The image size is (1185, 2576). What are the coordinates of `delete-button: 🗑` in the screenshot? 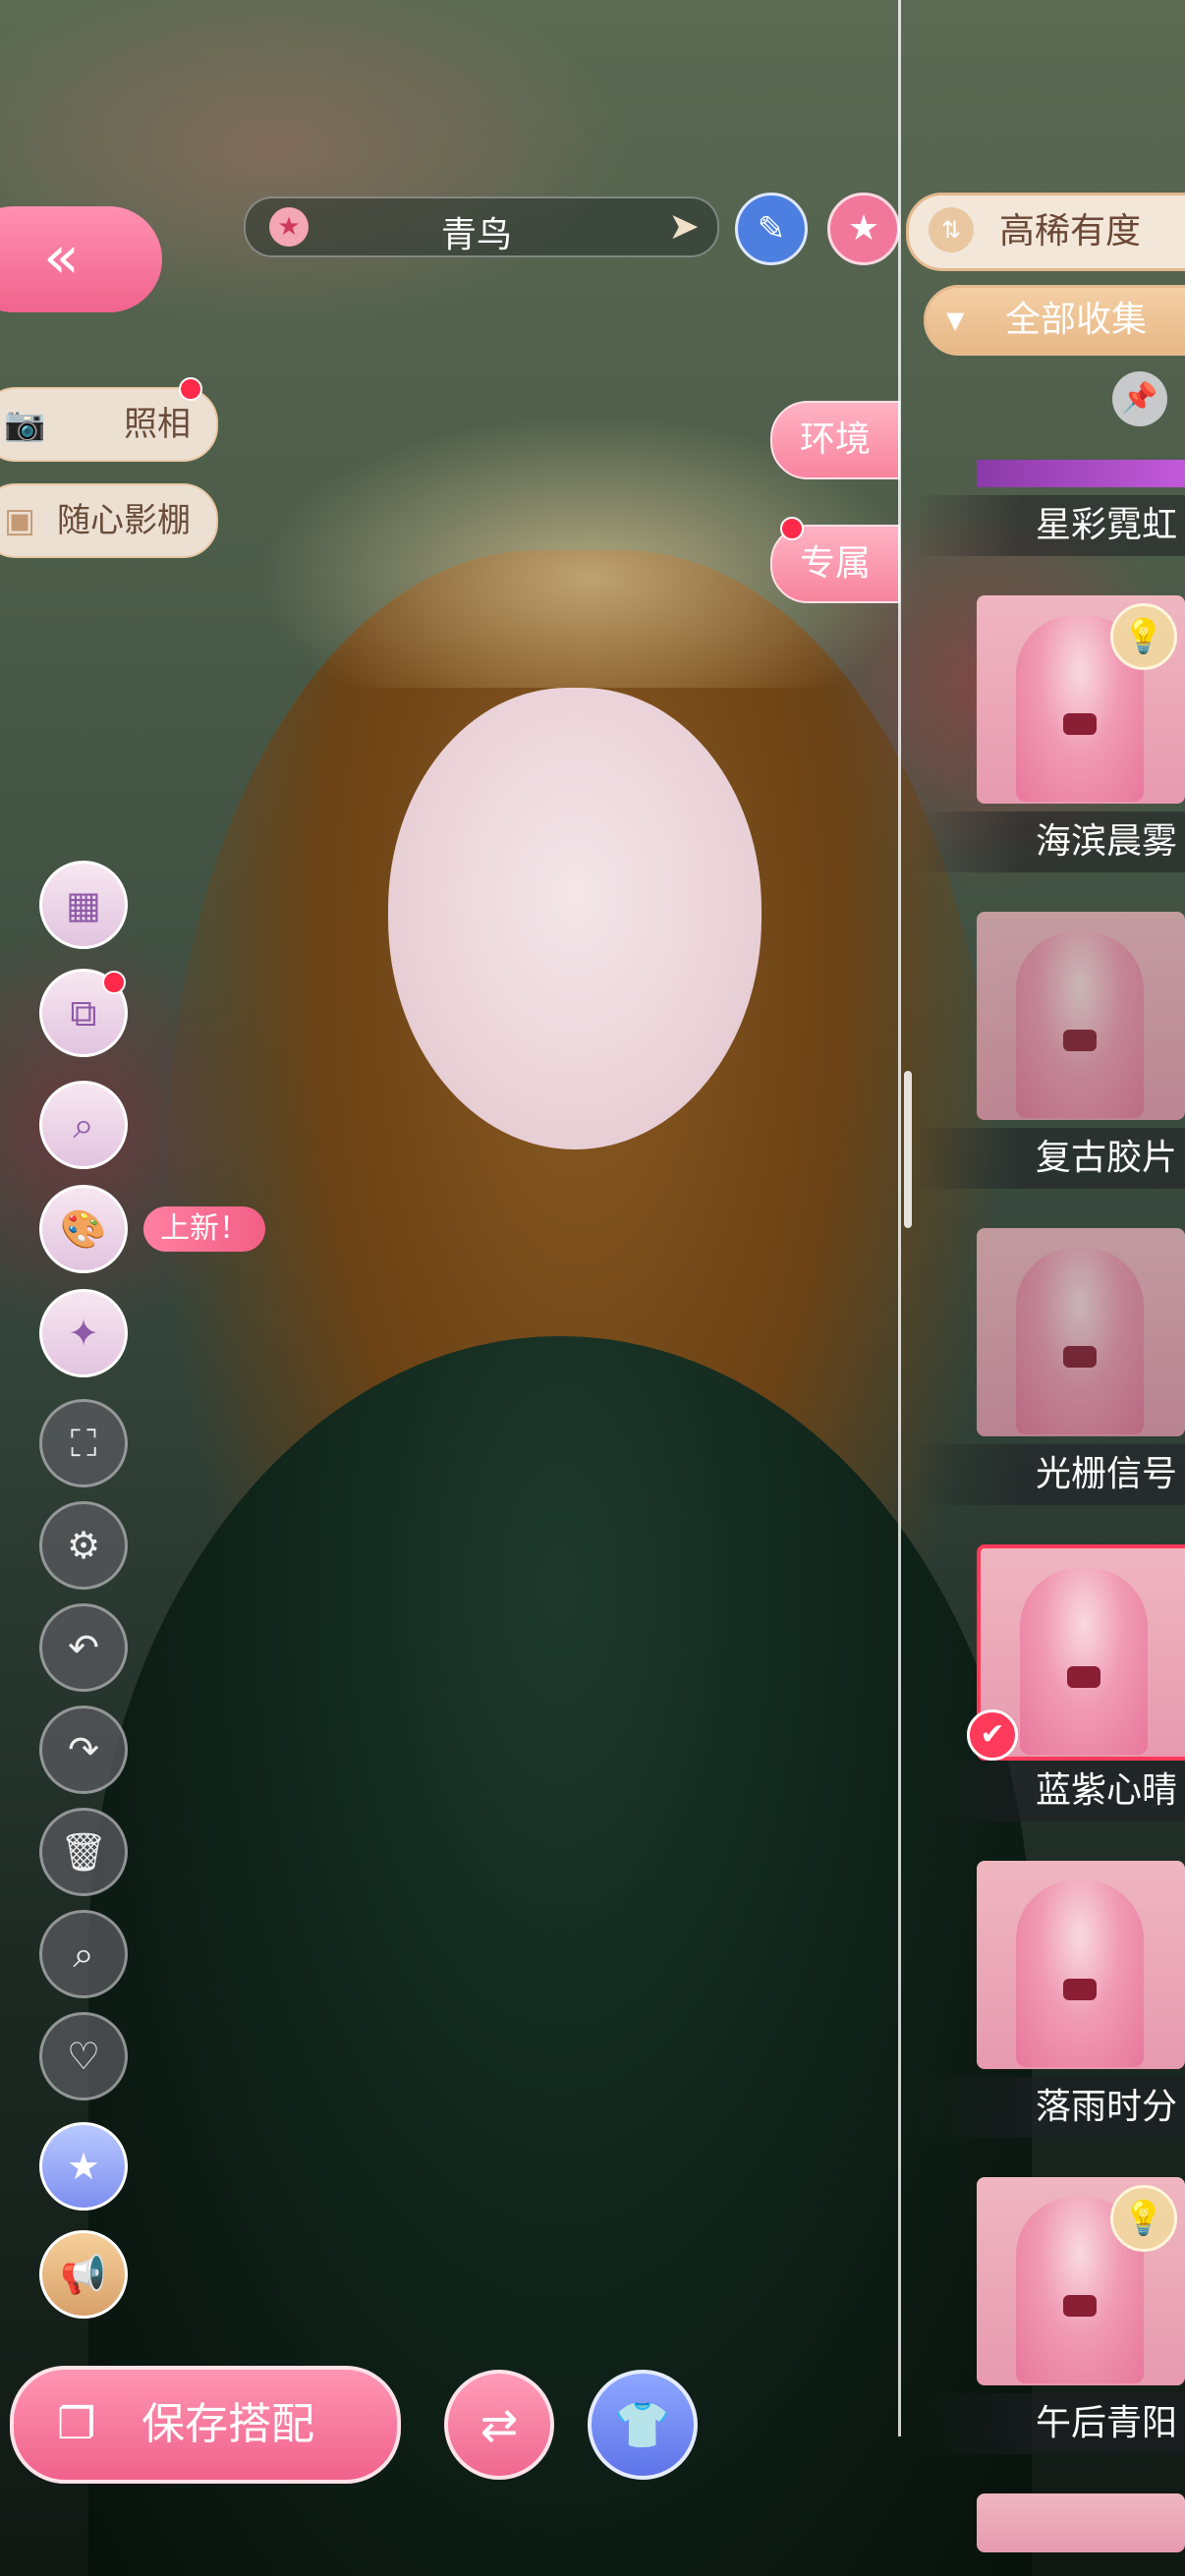 It's located at (84, 1852).